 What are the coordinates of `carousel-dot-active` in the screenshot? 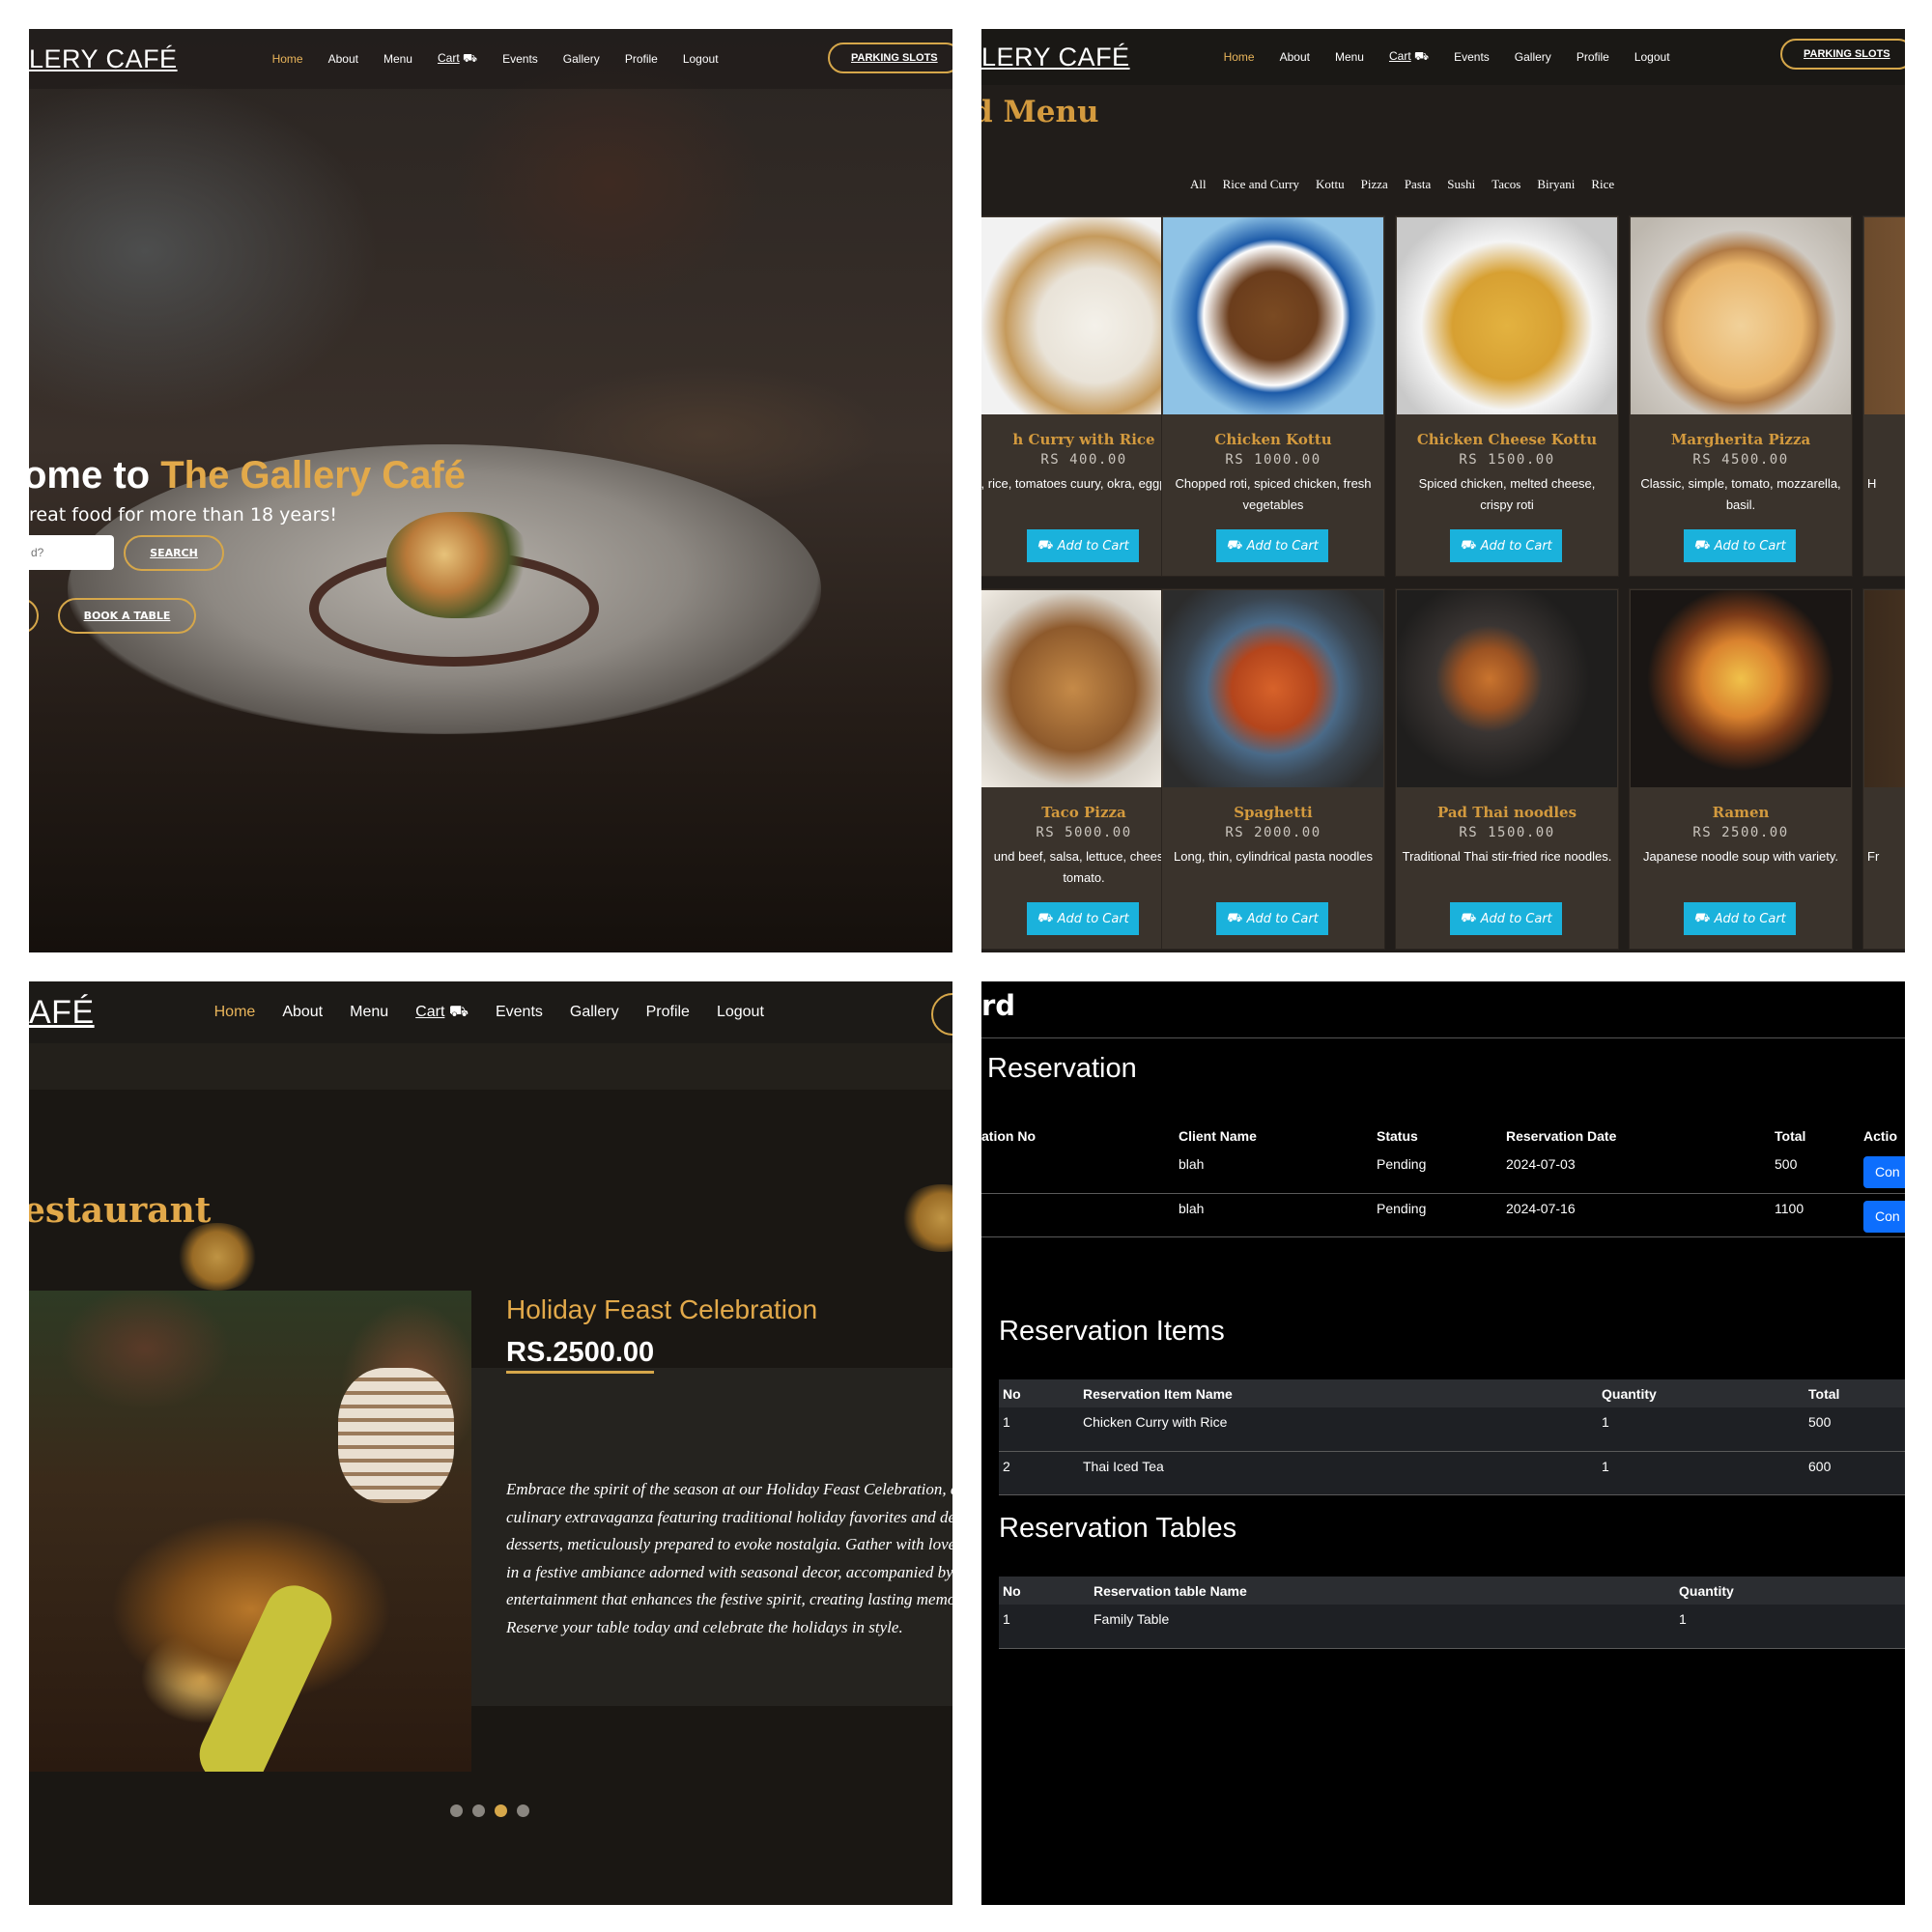 It's located at (501, 1810).